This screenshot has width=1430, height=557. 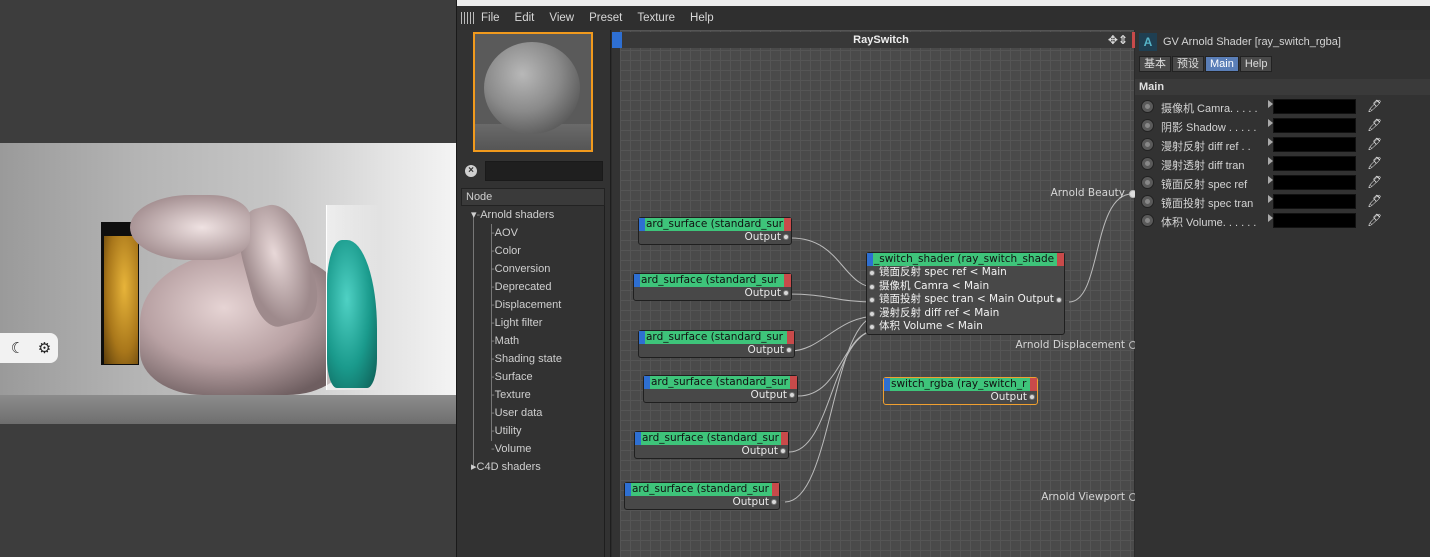 I want to click on tree-item-label: Volume, so click(x=513, y=449).